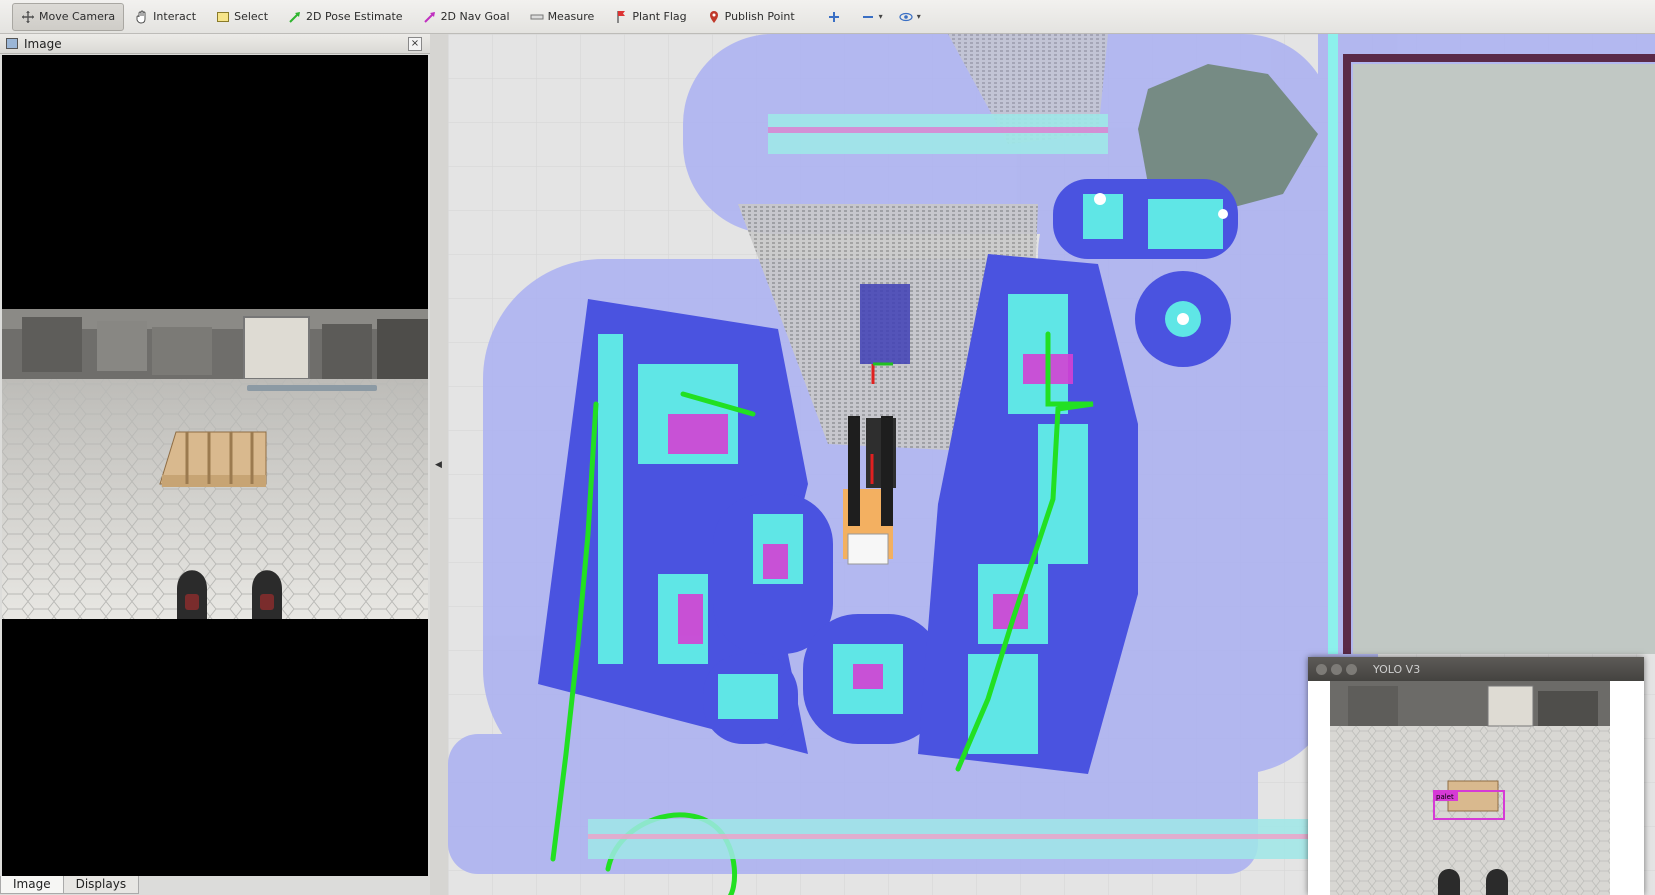 This screenshot has height=895, width=1655. What do you see at coordinates (759, 16) in the screenshot?
I see `tool-label: Publish Point` at bounding box center [759, 16].